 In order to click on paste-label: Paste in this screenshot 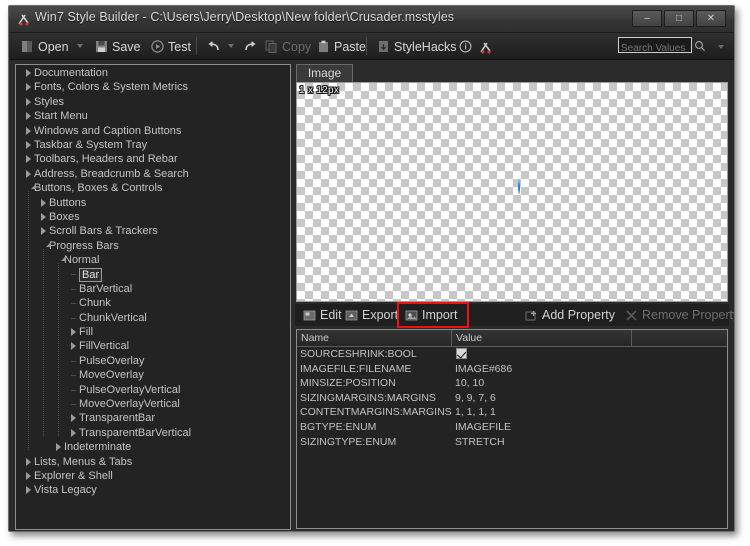, I will do `click(350, 46)`.